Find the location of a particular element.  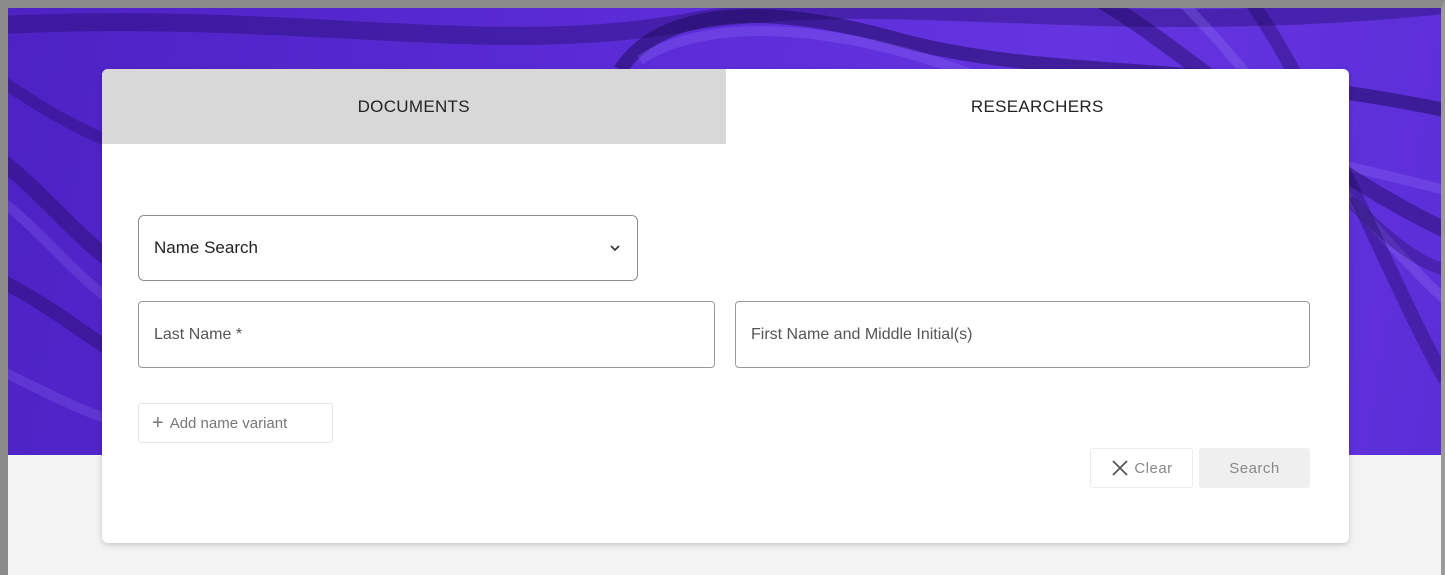

tab-documents: DOCUMENTS is located at coordinates (414, 106).